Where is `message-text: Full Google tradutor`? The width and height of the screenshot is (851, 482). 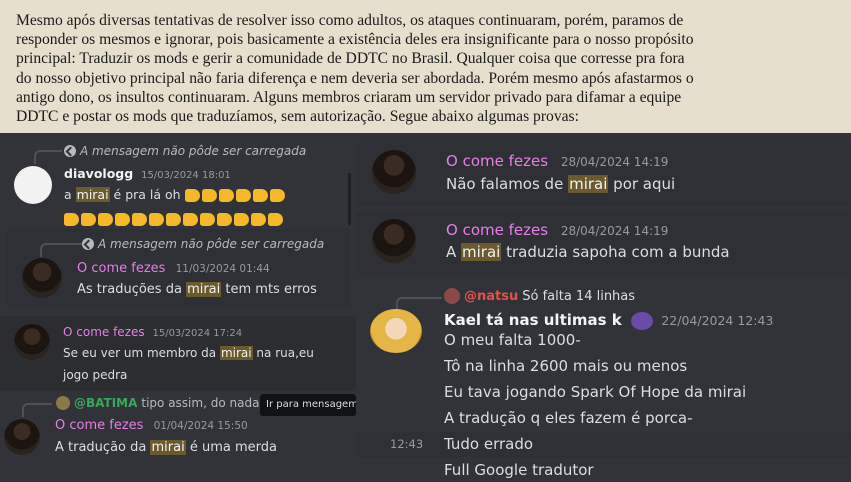 message-text: Full Google tradutor is located at coordinates (519, 470).